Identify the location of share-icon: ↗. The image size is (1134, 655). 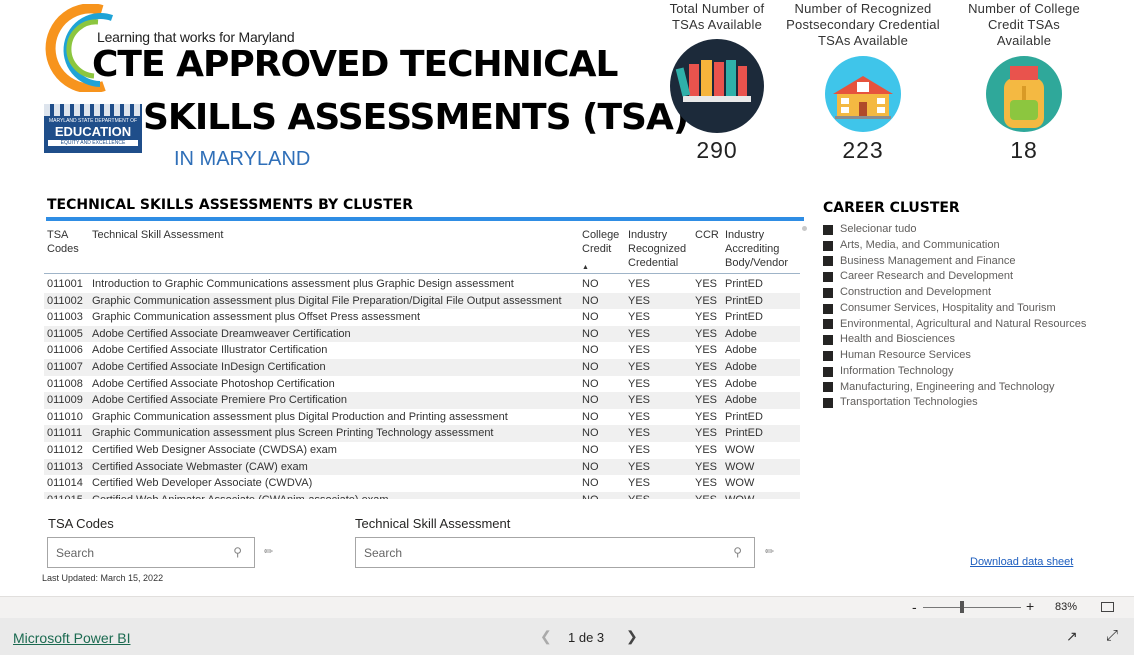
(1072, 636).